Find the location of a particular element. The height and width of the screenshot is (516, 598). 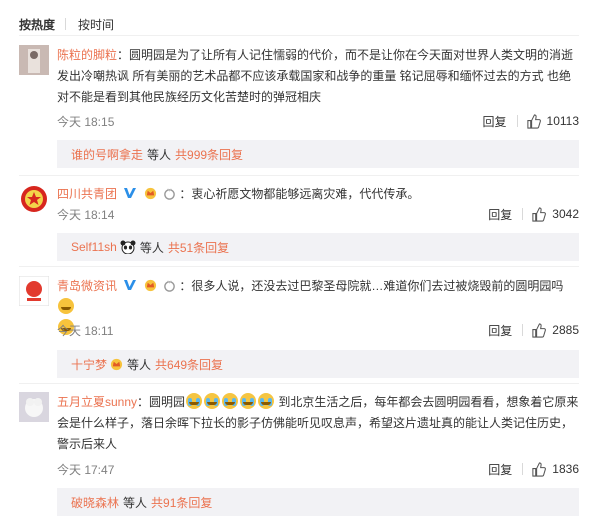

sub-reply-username: Self11sh is located at coordinates (94, 247).